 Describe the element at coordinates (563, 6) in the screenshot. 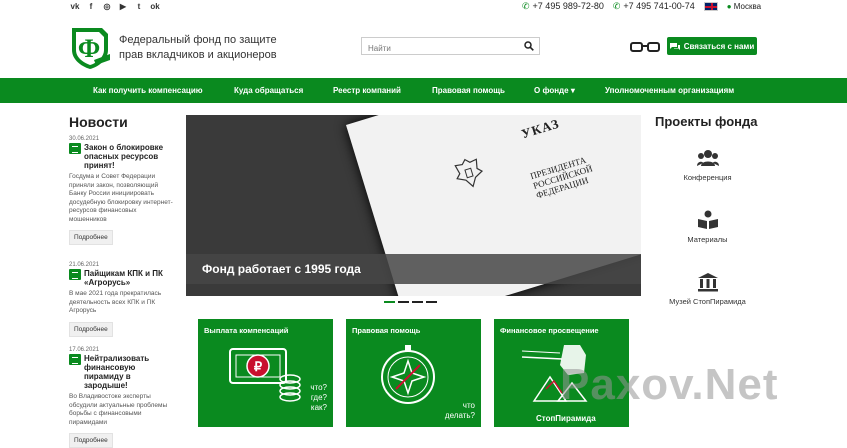

I see `phone-1: ✆ +7 495 989-72-80` at that location.